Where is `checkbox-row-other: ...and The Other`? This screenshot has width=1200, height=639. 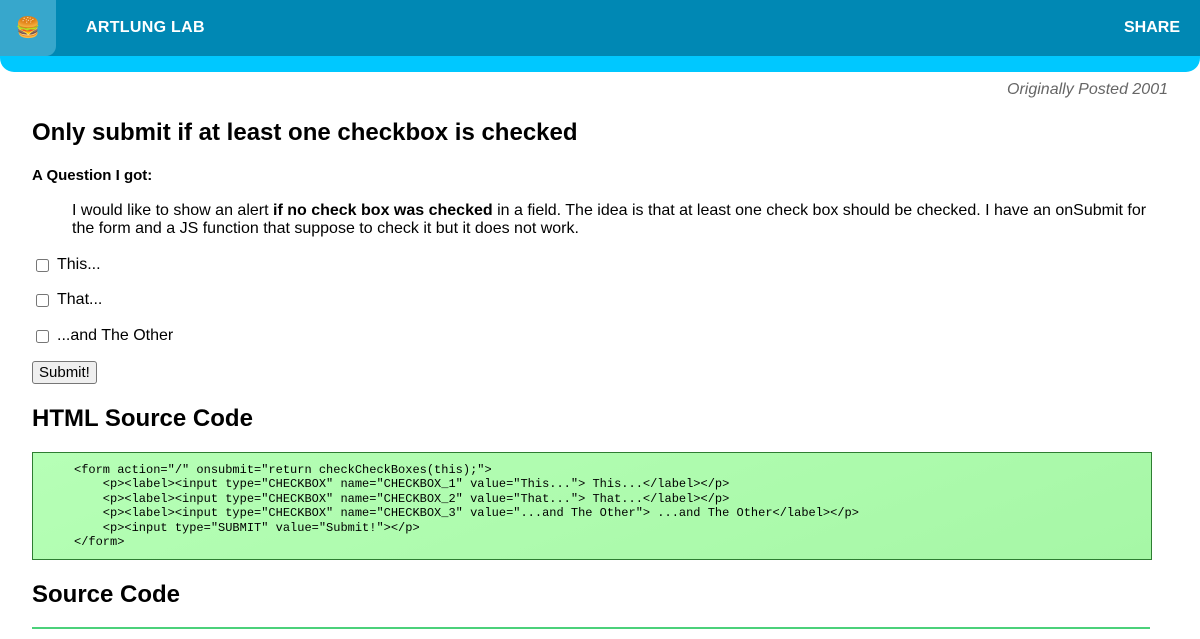 checkbox-row-other: ...and The Other is located at coordinates (102, 336).